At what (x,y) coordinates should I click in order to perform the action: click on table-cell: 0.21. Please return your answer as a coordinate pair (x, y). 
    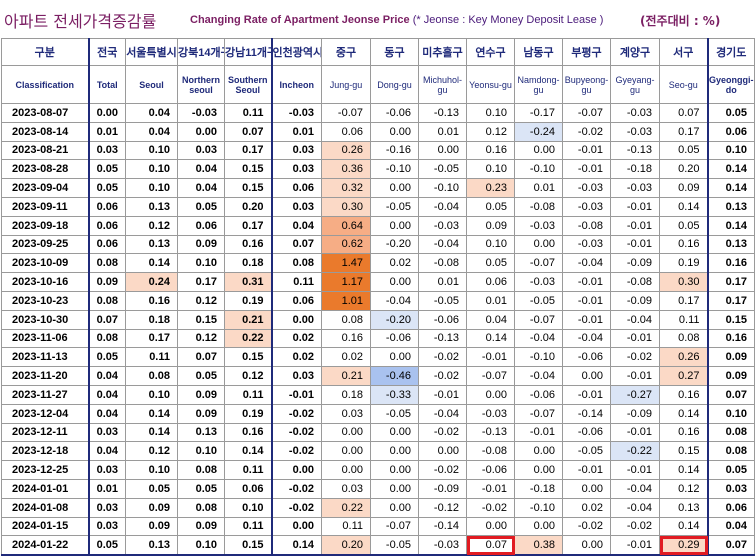
    Looking at the image, I should click on (248, 319).